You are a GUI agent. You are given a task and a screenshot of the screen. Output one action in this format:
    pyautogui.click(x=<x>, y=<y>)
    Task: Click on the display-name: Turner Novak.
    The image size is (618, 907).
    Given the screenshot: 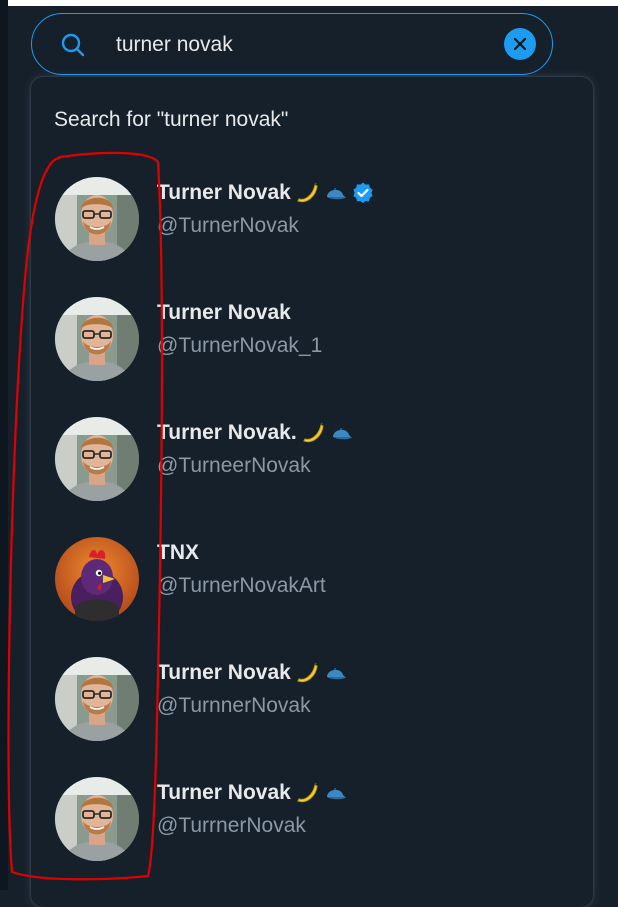 What is the action you would take?
    pyautogui.click(x=227, y=432)
    